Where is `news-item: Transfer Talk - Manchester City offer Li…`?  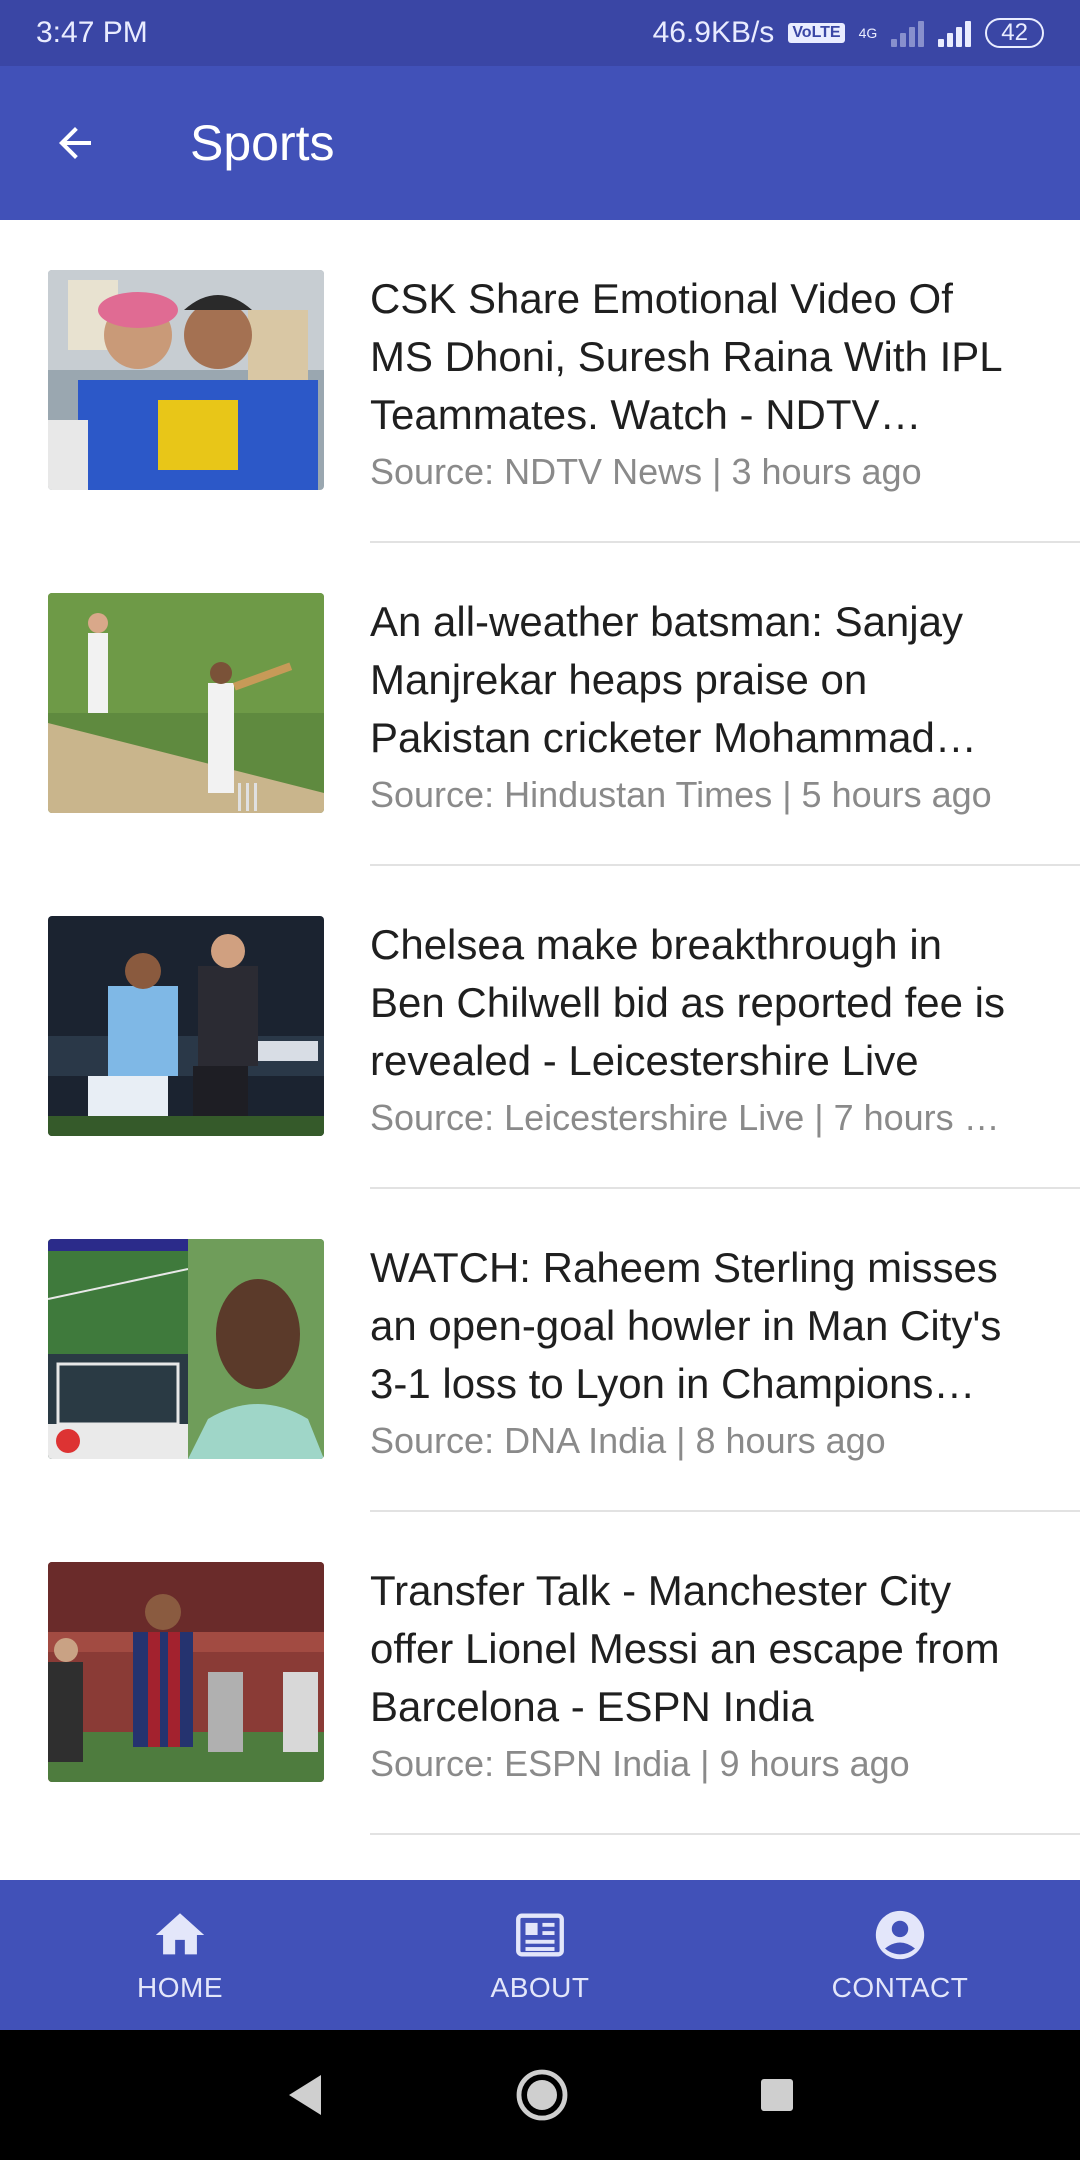
news-item: Transfer Talk - Manchester City offer Li… is located at coordinates (540, 1673).